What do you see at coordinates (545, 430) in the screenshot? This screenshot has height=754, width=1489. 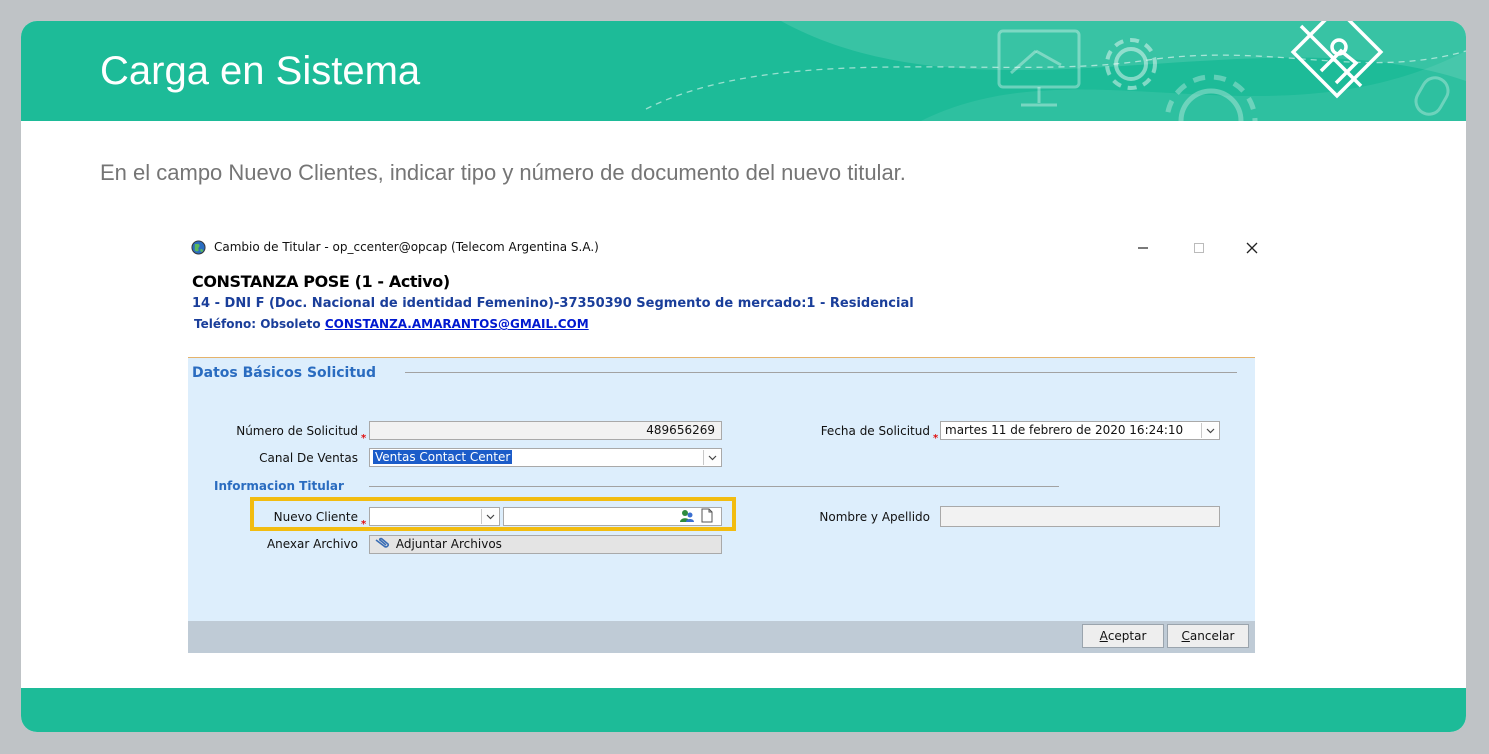 I see `numero-solicitud-field: 489656269` at bounding box center [545, 430].